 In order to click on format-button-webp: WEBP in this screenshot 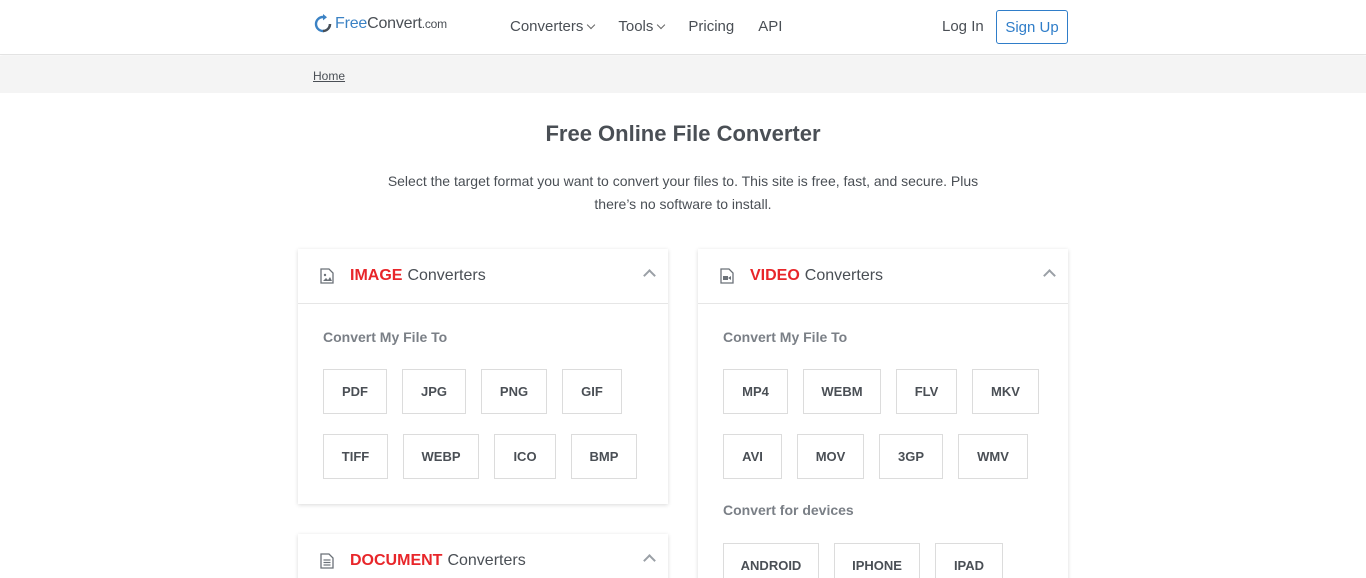, I will do `click(441, 456)`.